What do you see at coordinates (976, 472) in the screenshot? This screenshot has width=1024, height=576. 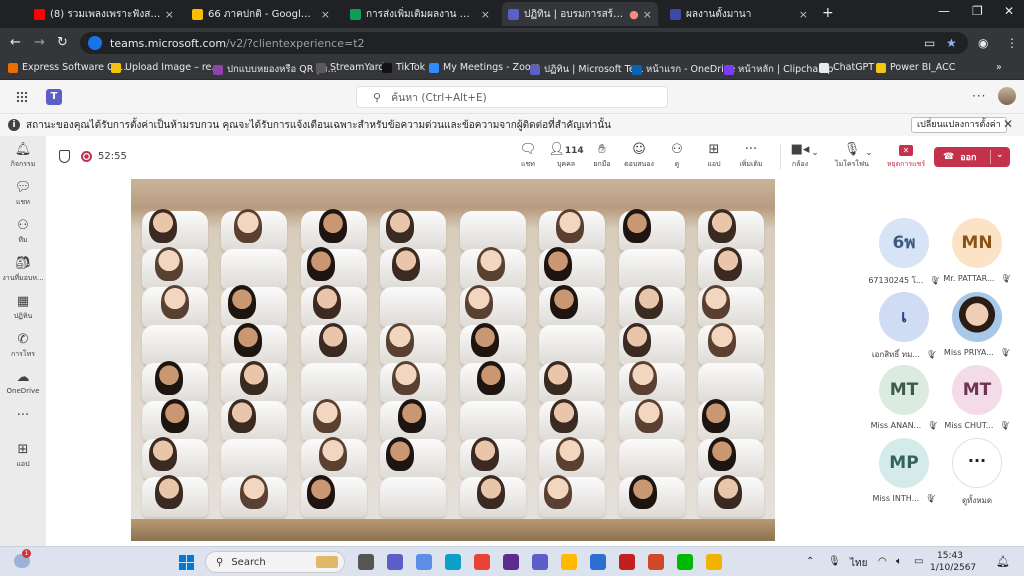 I see `view-all-button: ··· ดูทั้งหมด` at bounding box center [976, 472].